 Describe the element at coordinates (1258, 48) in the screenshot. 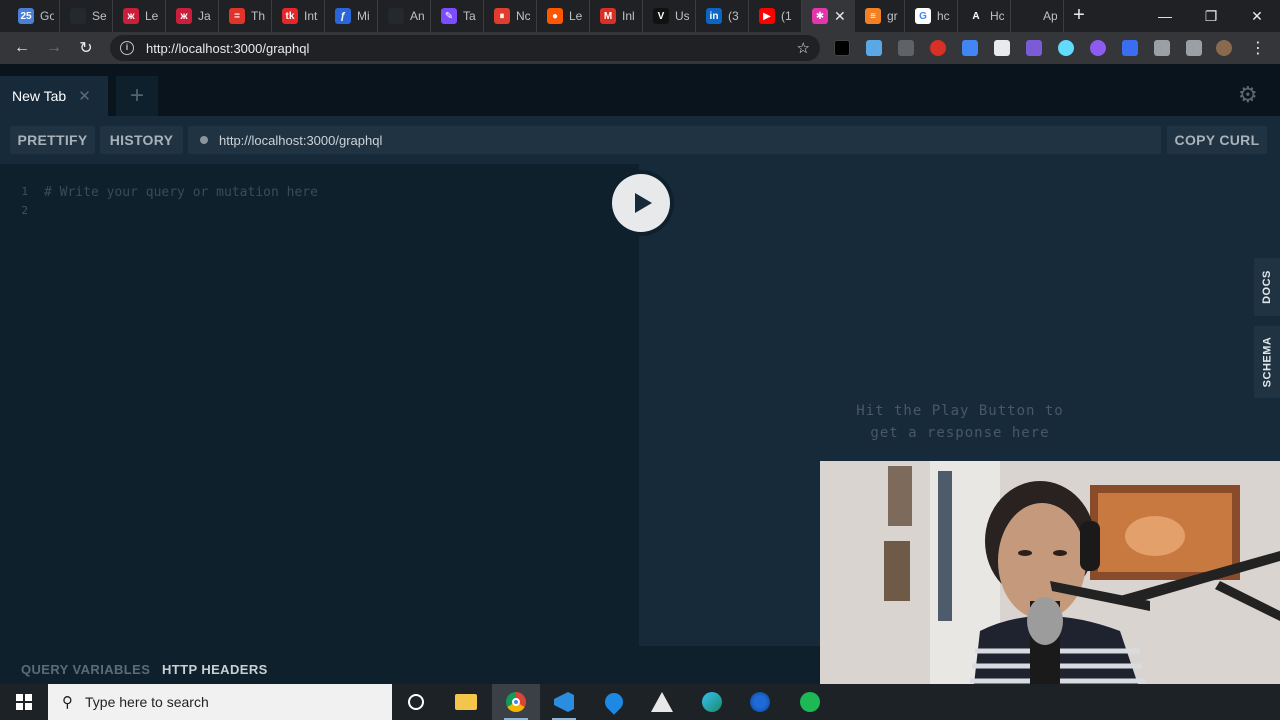

I see `chrome-menu-icon: ⋮` at that location.